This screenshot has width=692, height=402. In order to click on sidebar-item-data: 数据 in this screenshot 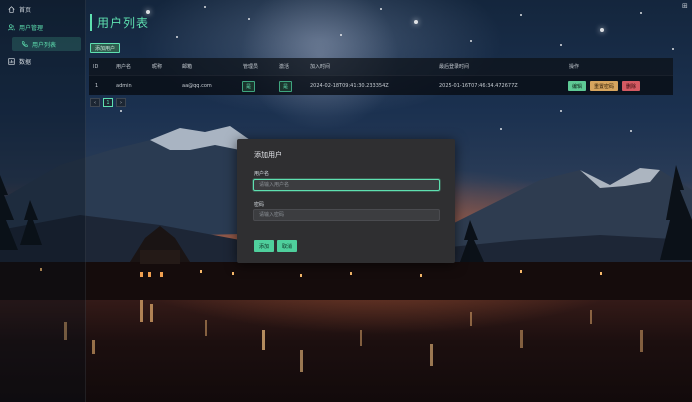, I will do `click(42, 61)`.